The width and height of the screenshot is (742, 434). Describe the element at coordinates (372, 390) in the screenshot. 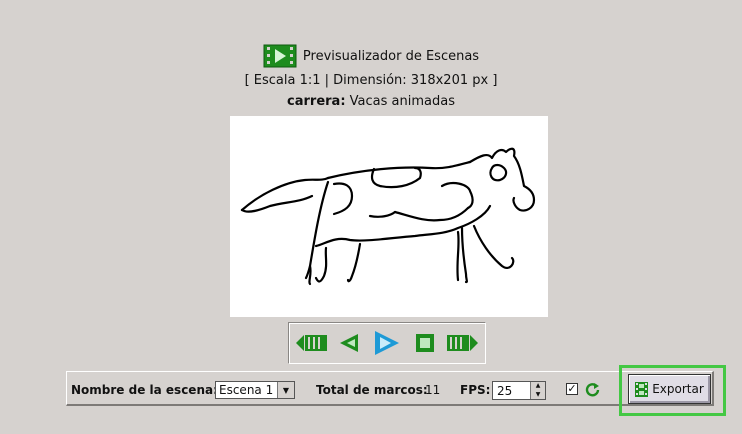

I see `total-frames-label: Total de marcos:` at that location.